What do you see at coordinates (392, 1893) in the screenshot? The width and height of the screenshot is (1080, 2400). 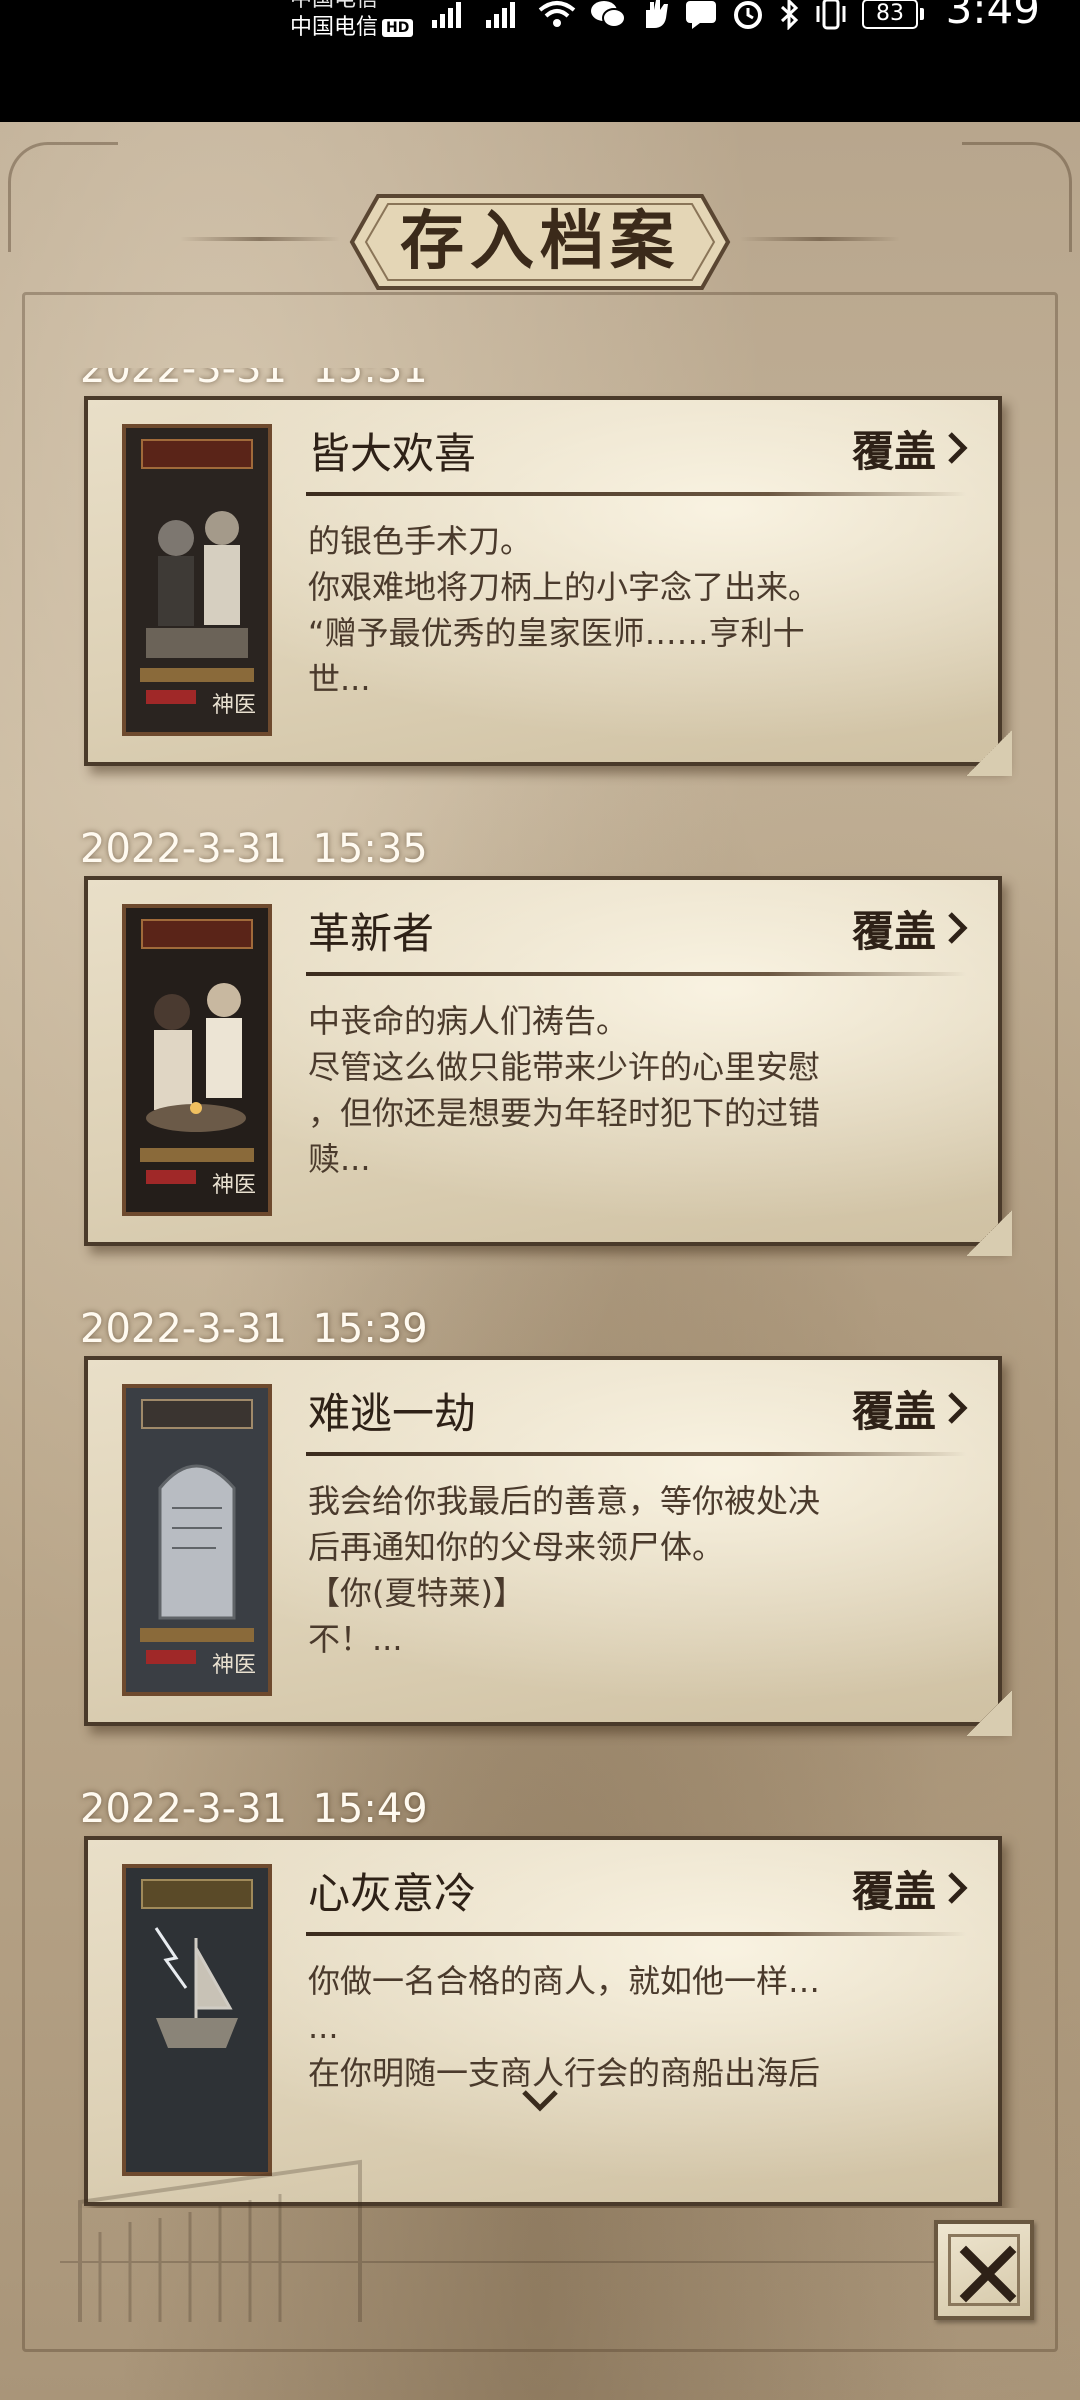 I see `save-title: 心灰意冷` at bounding box center [392, 1893].